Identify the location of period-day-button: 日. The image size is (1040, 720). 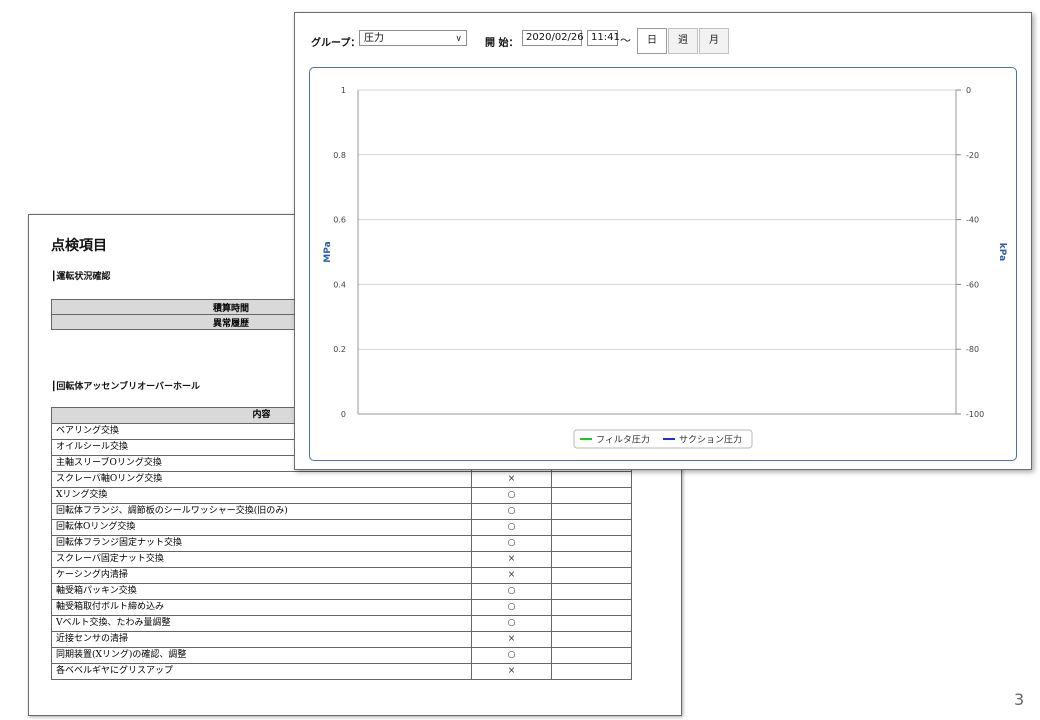
(652, 41).